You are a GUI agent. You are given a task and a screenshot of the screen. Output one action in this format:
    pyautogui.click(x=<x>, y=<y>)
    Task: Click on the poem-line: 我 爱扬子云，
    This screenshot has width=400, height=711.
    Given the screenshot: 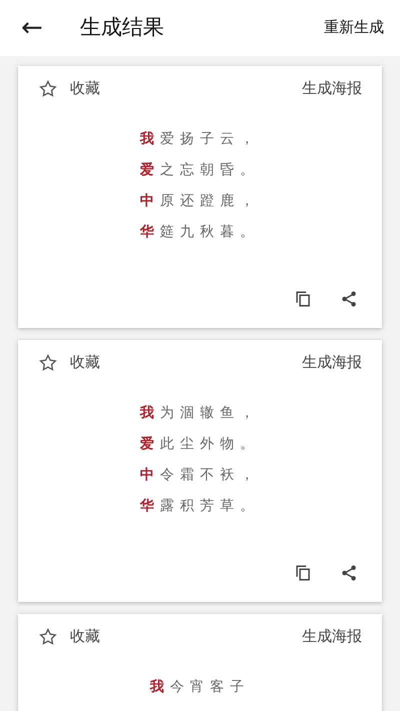 What is the action you would take?
    pyautogui.click(x=200, y=139)
    